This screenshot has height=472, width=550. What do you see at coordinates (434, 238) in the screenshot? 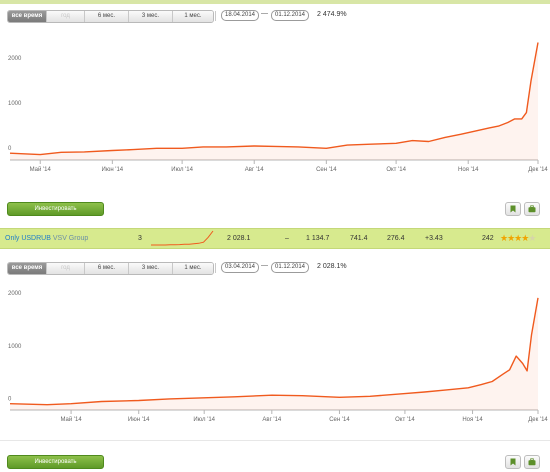
I see `strategy-change-value: +3.43` at bounding box center [434, 238].